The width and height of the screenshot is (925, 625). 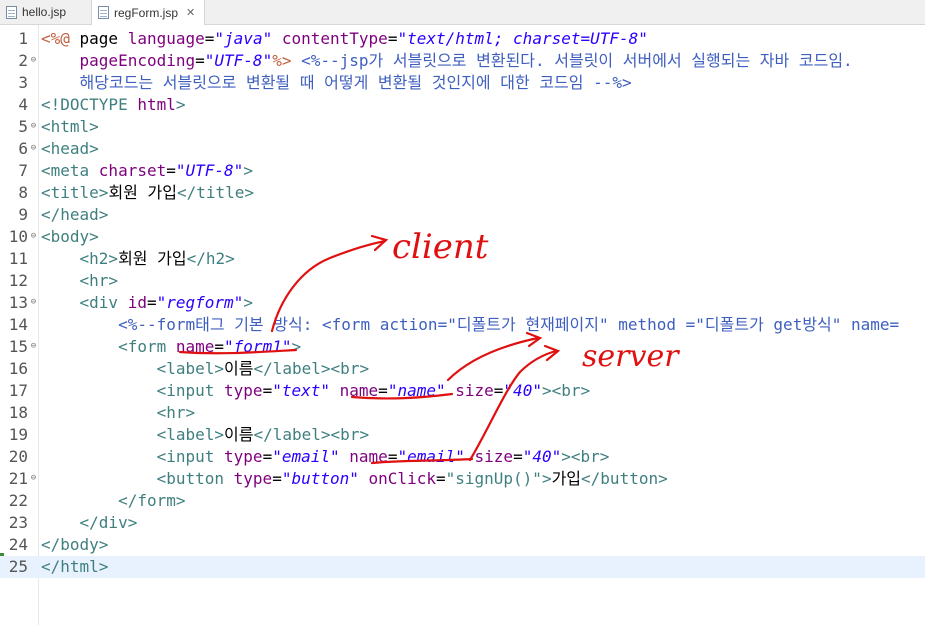 I want to click on code-line: 25 </html>, so click(x=462, y=567).